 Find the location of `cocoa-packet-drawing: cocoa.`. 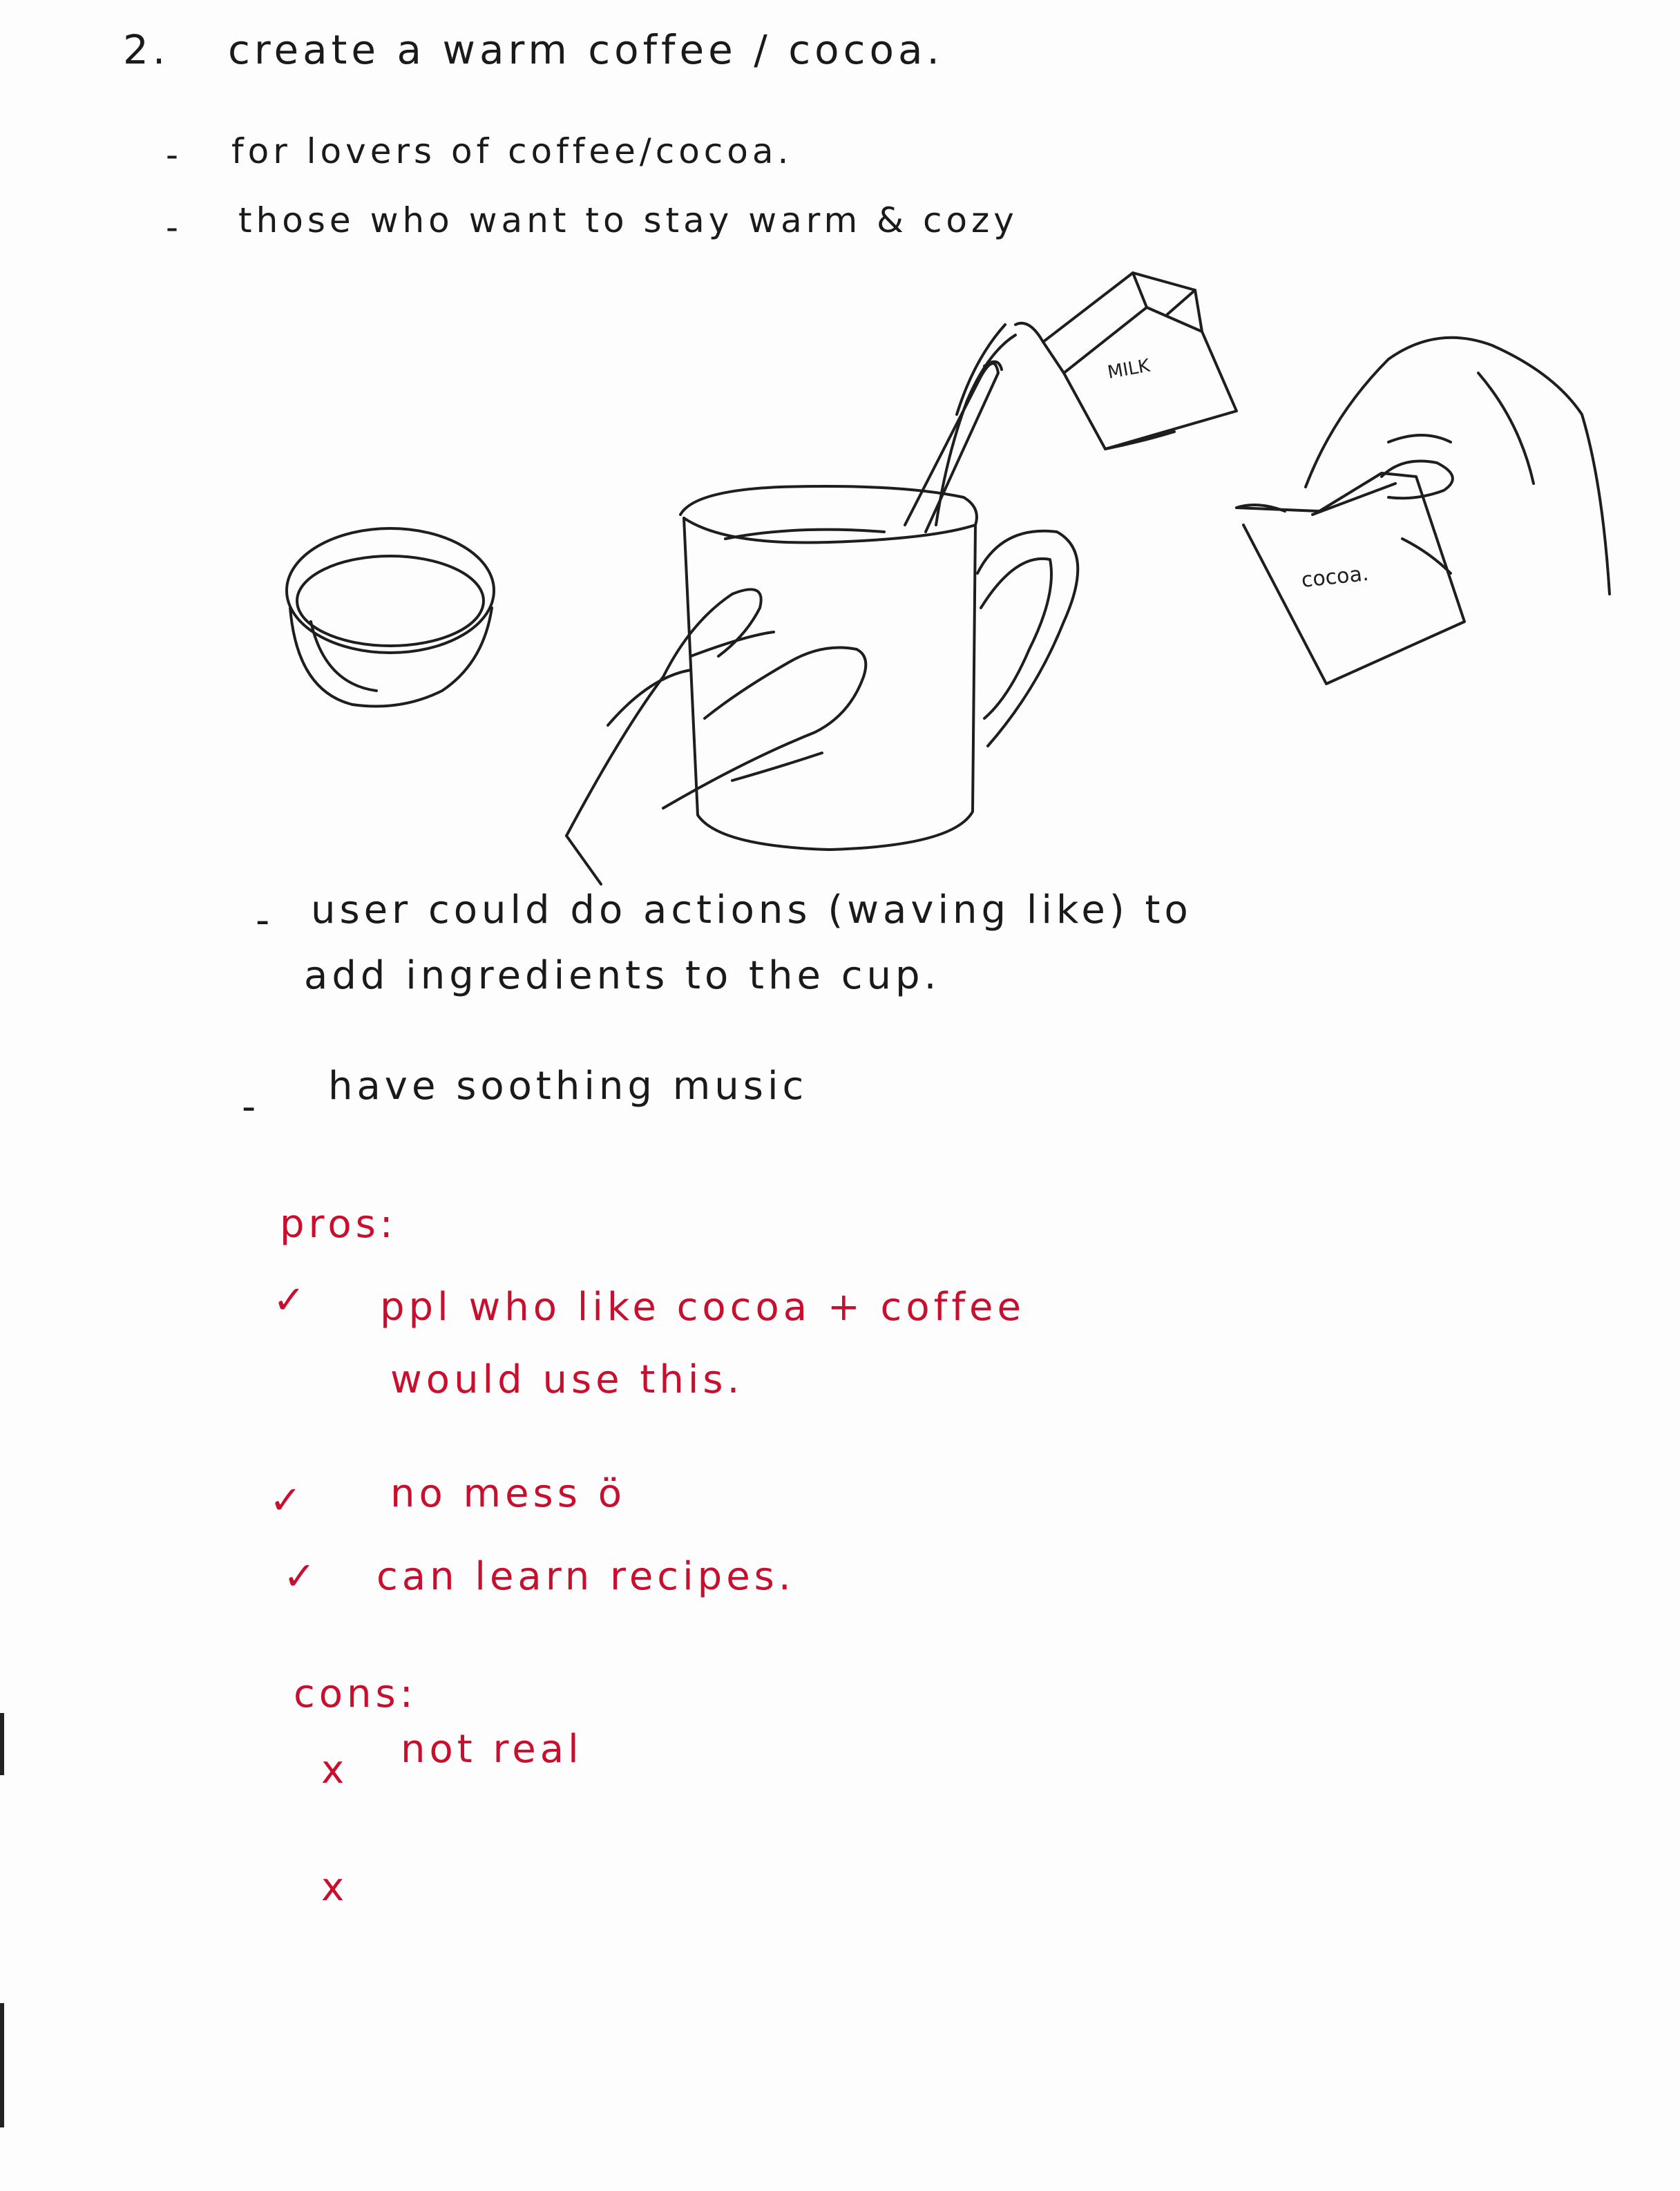

cocoa-packet-drawing: cocoa. is located at coordinates (1350, 578).